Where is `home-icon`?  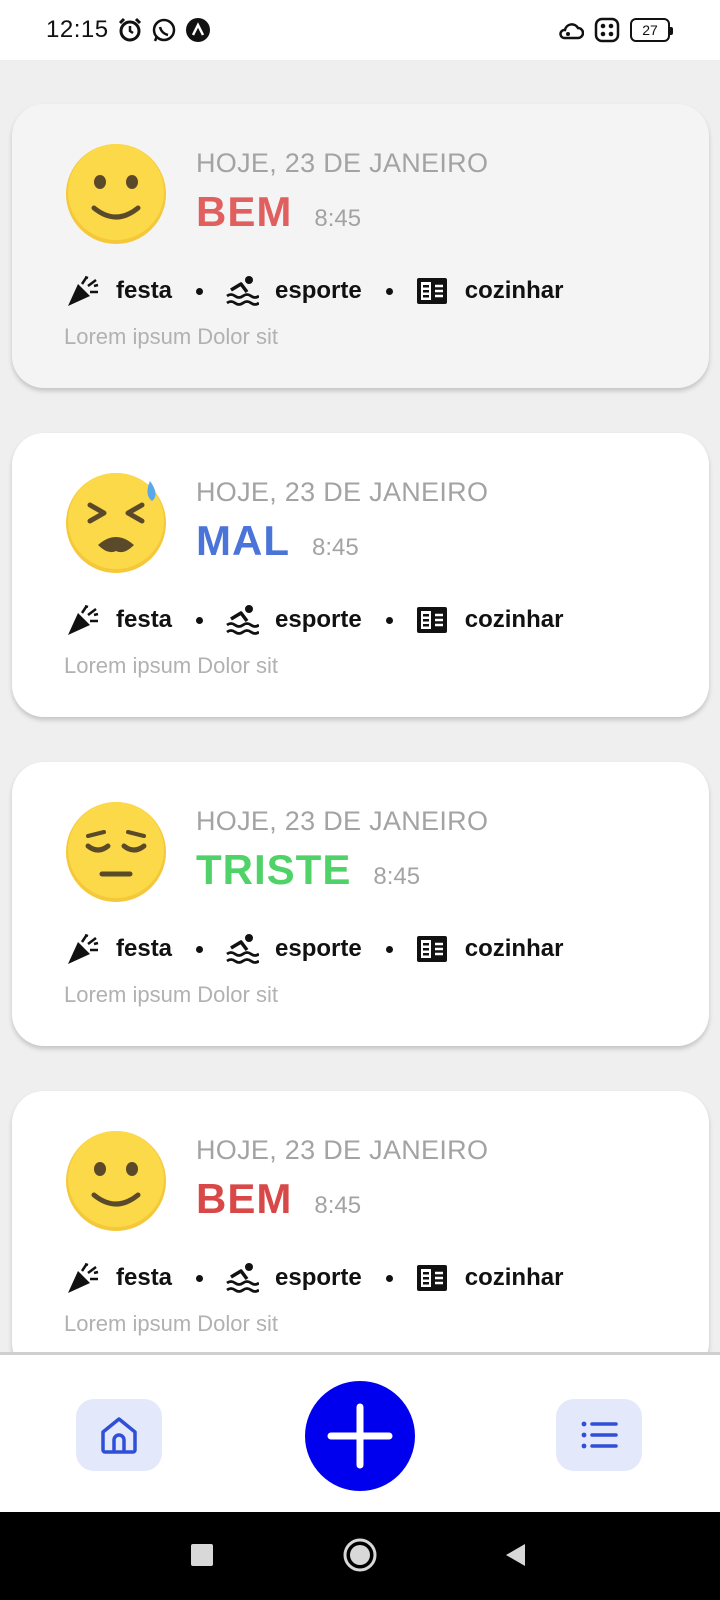 home-icon is located at coordinates (119, 1435).